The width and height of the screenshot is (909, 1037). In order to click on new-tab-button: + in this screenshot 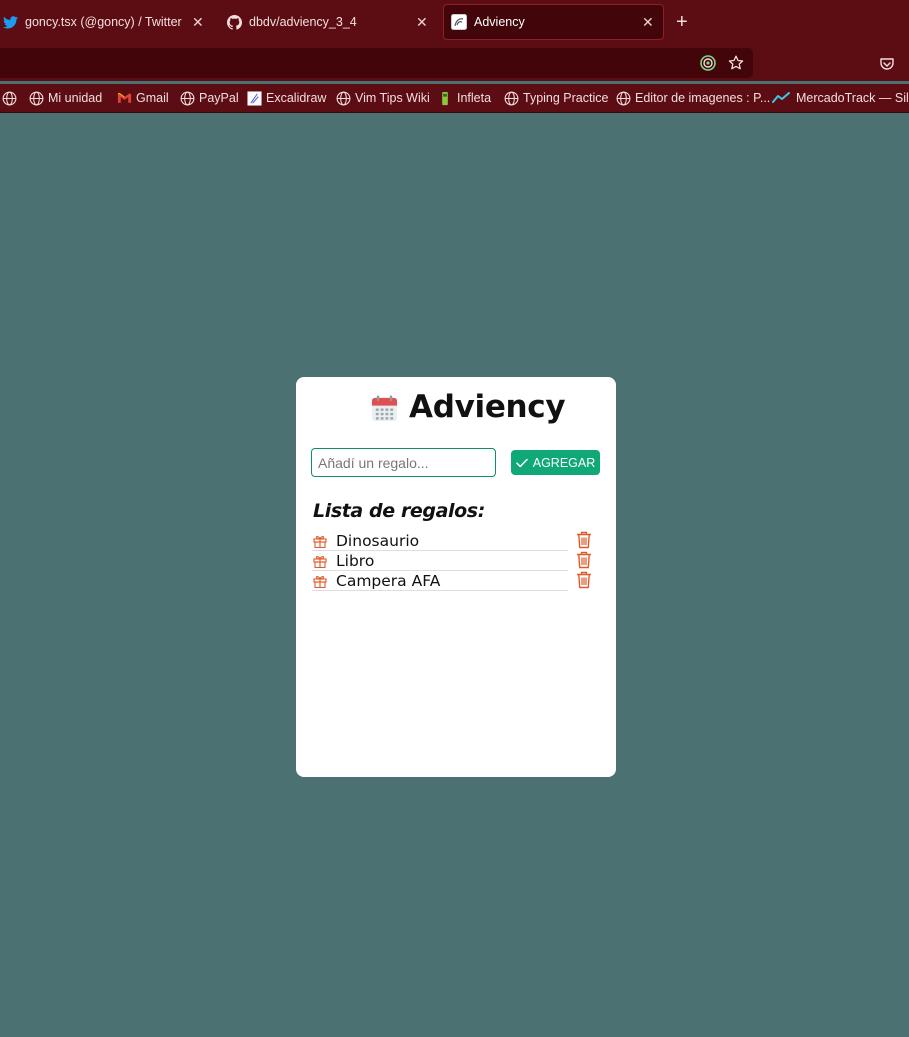, I will do `click(682, 22)`.